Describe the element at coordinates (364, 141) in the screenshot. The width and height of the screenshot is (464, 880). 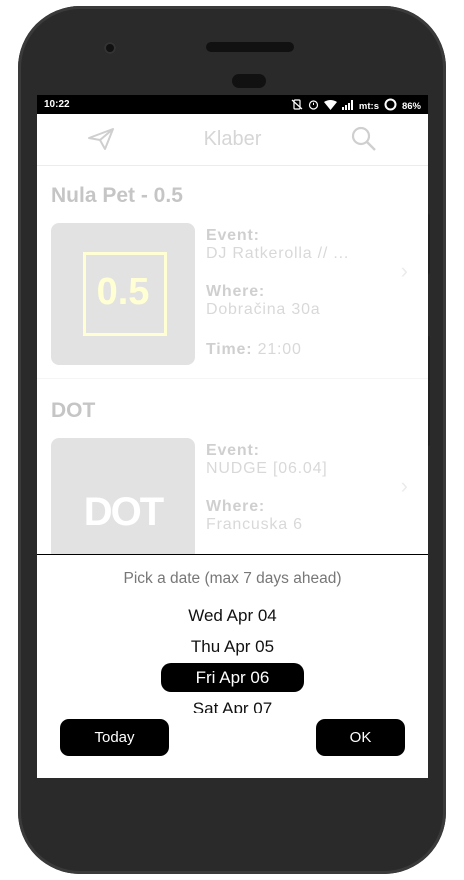
I see `search-icon` at that location.